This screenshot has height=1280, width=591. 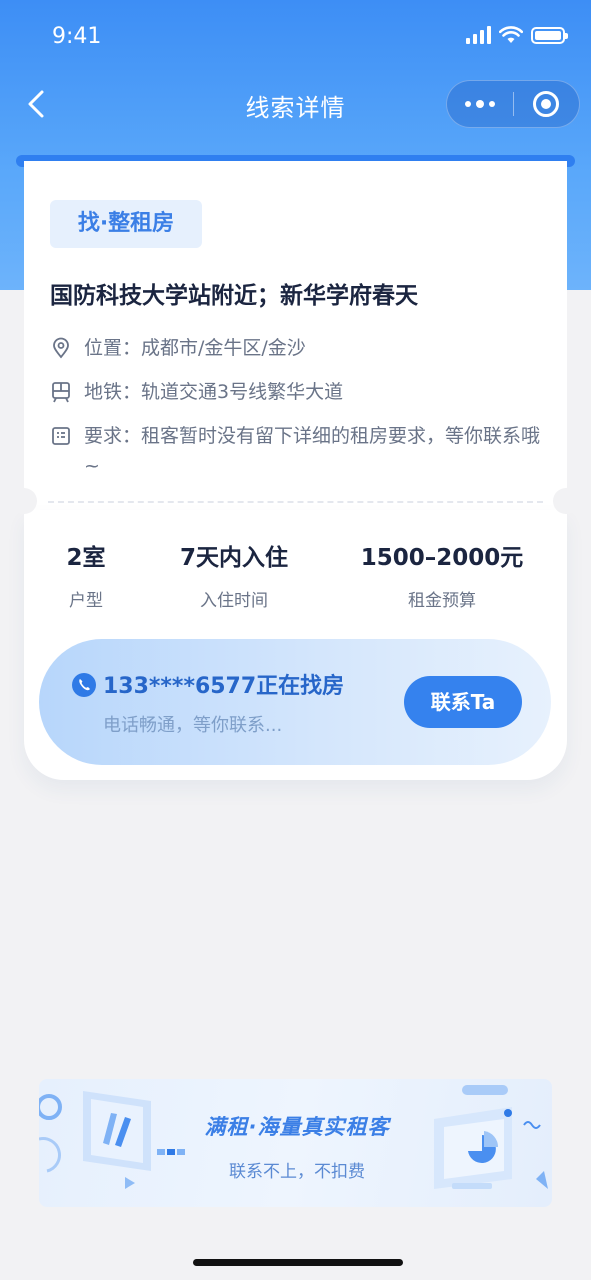 What do you see at coordinates (234, 574) in the screenshot?
I see `stat-move-in: 7天内入住 入住时间` at bounding box center [234, 574].